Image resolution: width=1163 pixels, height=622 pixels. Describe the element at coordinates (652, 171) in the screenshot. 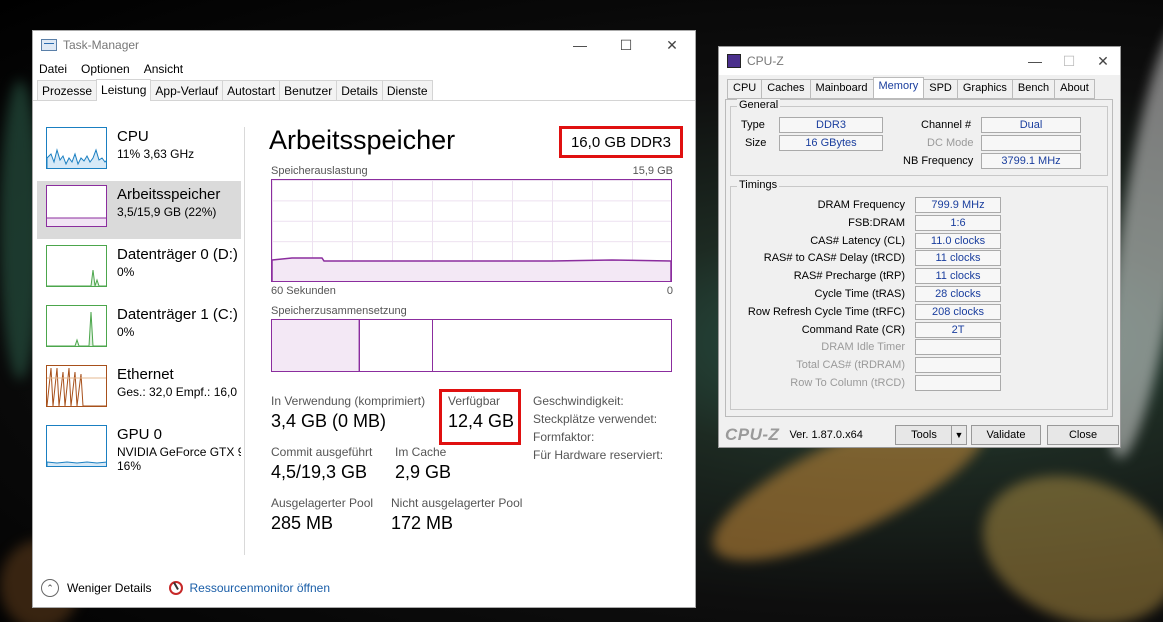

I see `usage-graph-max: 15,9 GB` at that location.